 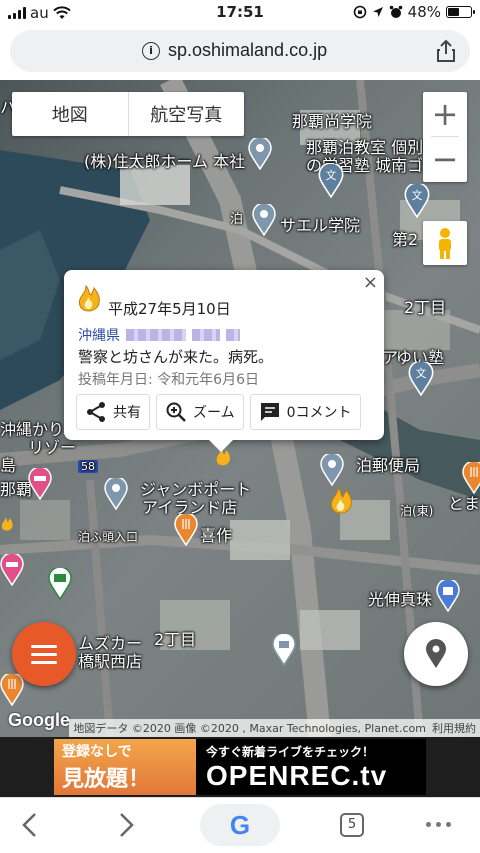 I want to click on ad-left: 登録なしで 見放題！, so click(x=125, y=767).